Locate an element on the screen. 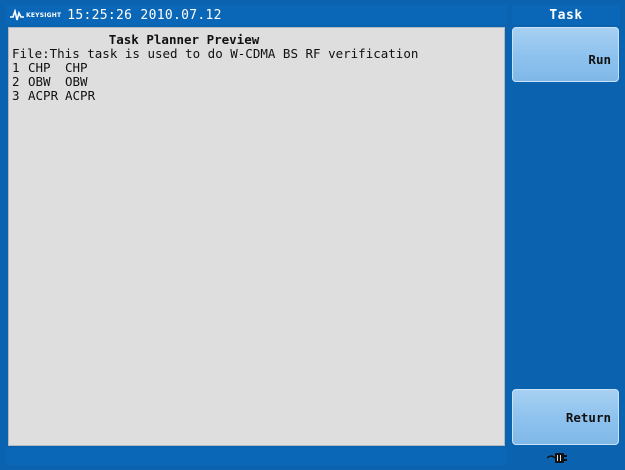 This screenshot has height=470, width=625. task-name: OBW is located at coordinates (39, 81).